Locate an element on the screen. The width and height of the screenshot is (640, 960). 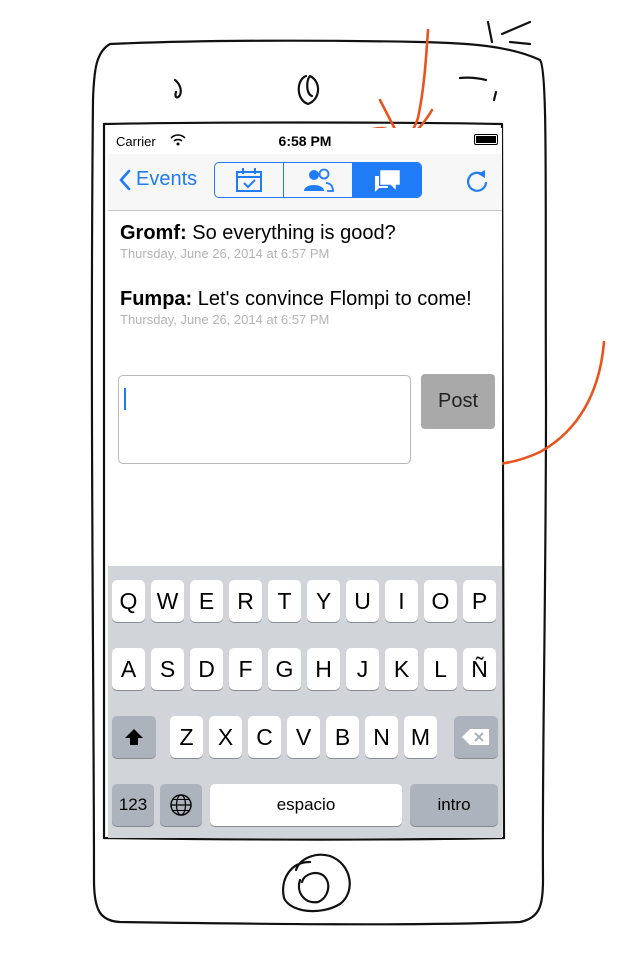
message-author: Fumpa: is located at coordinates (156, 299).